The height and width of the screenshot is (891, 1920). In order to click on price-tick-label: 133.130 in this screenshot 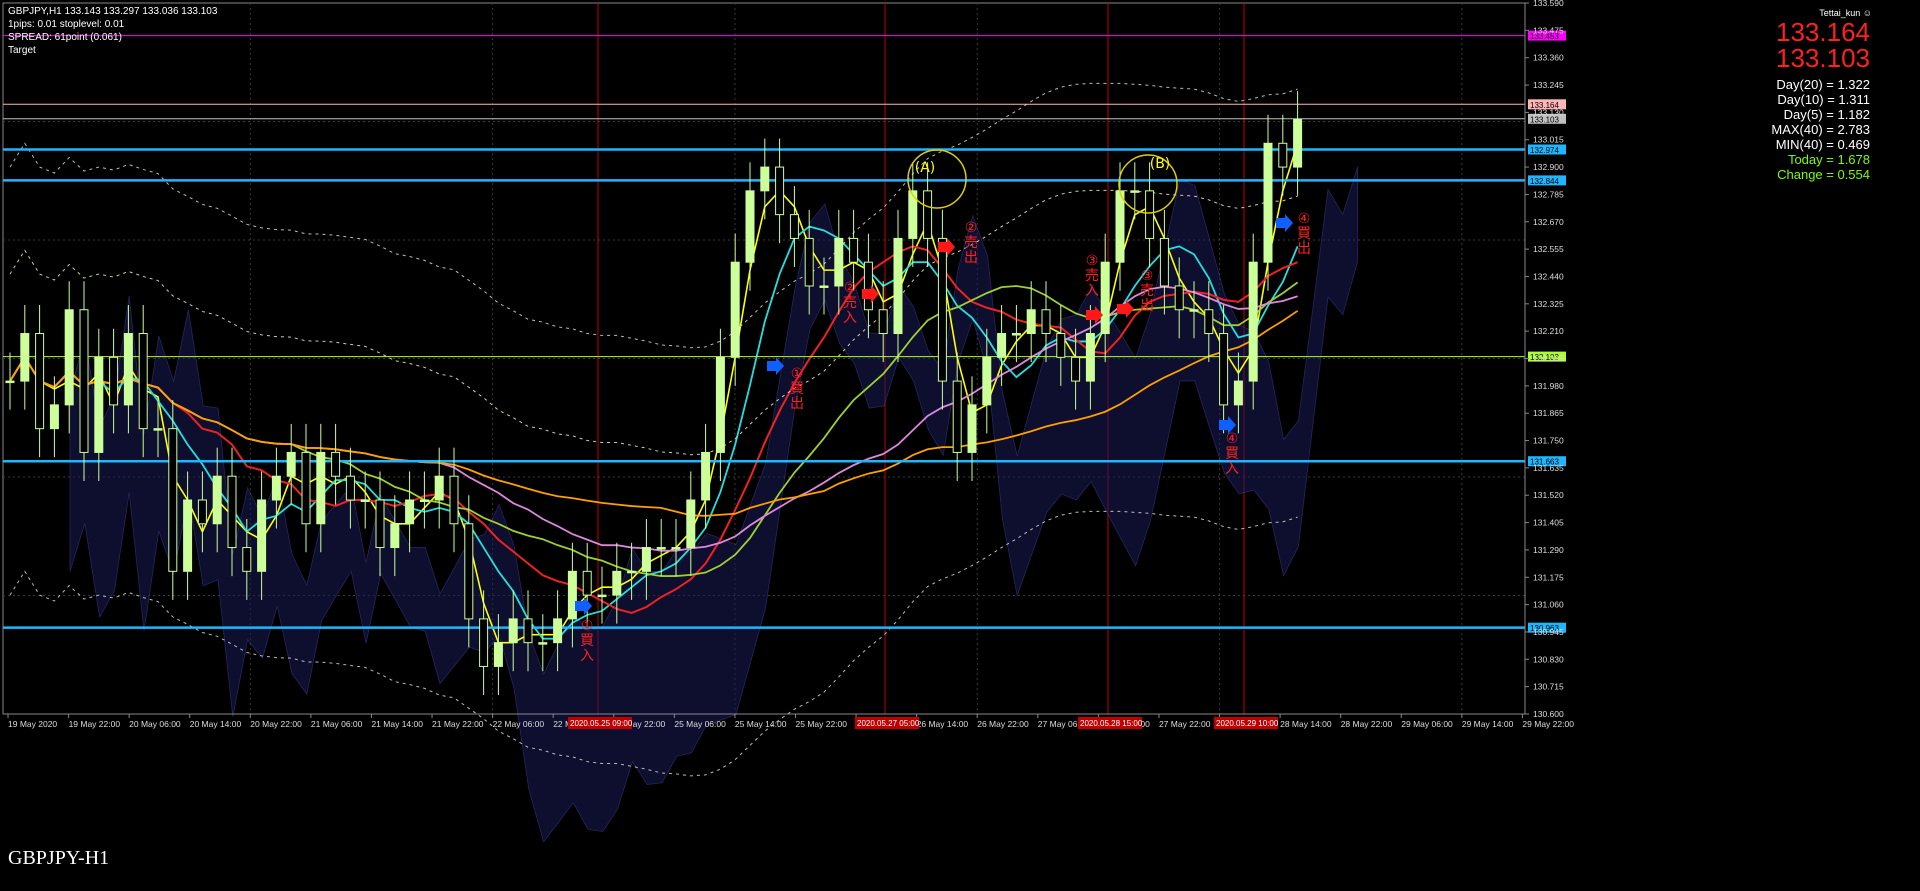, I will do `click(1548, 112)`.